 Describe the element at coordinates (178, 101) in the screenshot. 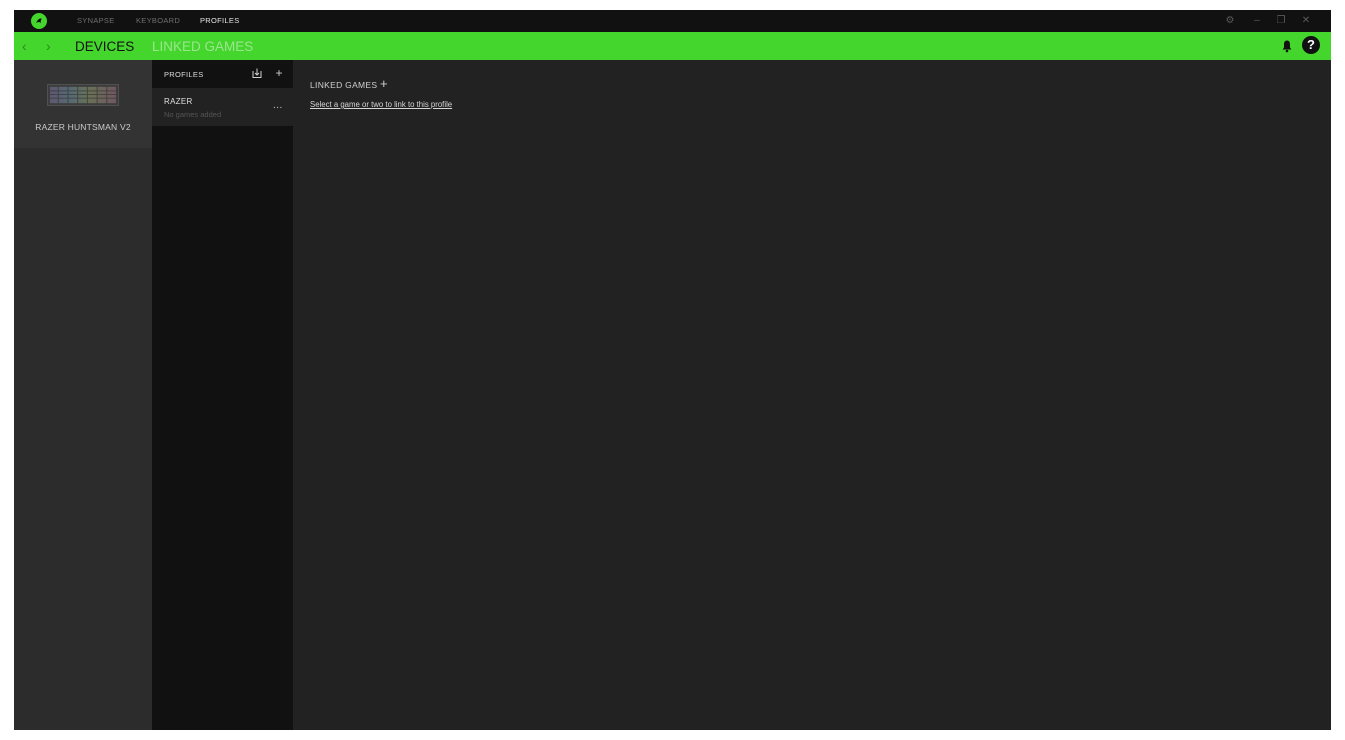

I see `profile-name: RAZER` at that location.